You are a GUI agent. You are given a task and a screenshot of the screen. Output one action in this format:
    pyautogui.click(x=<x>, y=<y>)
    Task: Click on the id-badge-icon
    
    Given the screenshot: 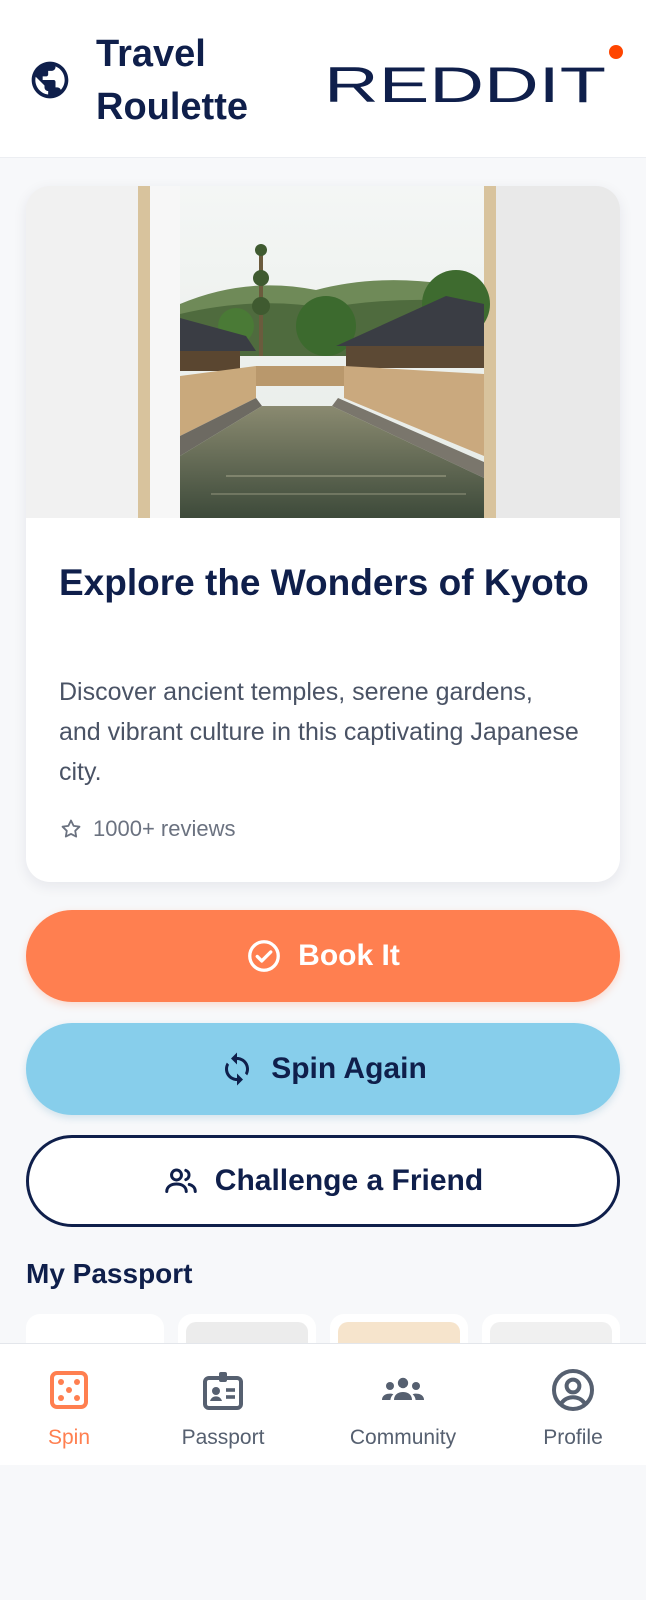 What is the action you would take?
    pyautogui.click(x=223, y=1391)
    